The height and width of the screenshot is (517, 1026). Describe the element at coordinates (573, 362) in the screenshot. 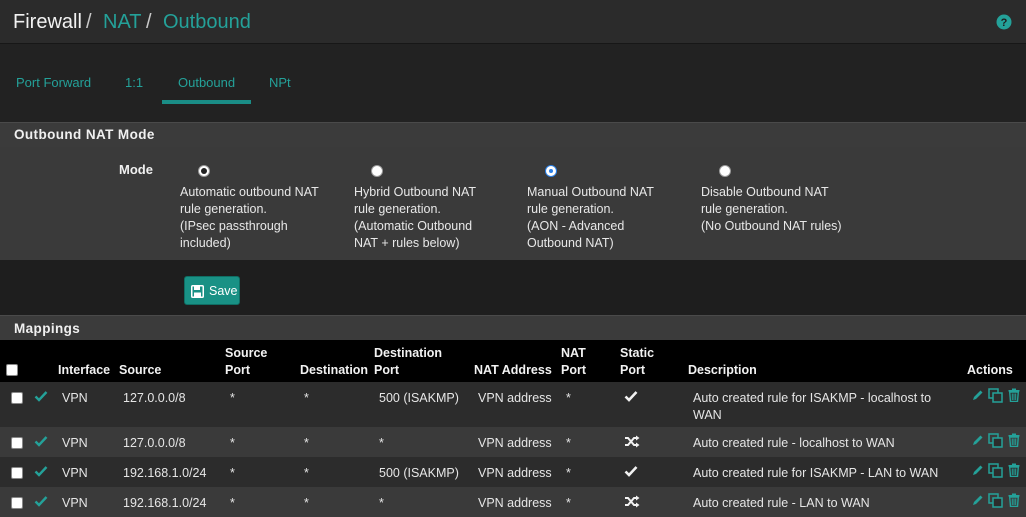

I see `column-header-nat-port: NAT Port` at that location.